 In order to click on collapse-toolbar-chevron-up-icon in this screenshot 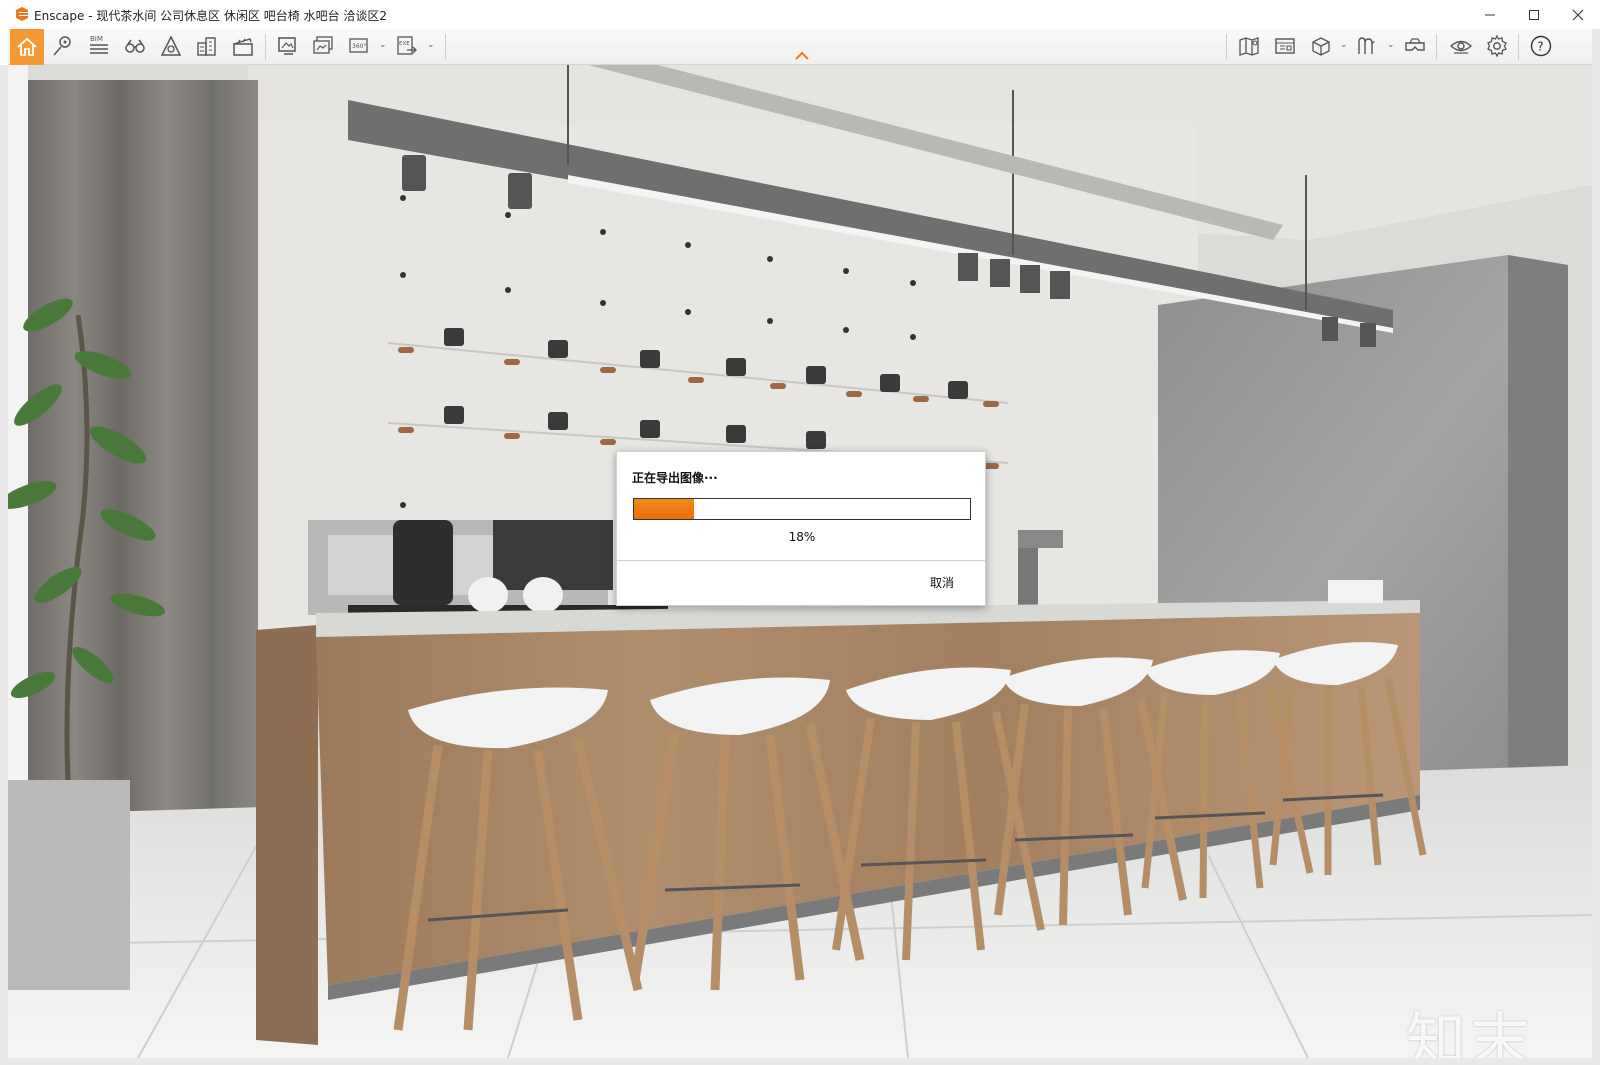, I will do `click(802, 56)`.